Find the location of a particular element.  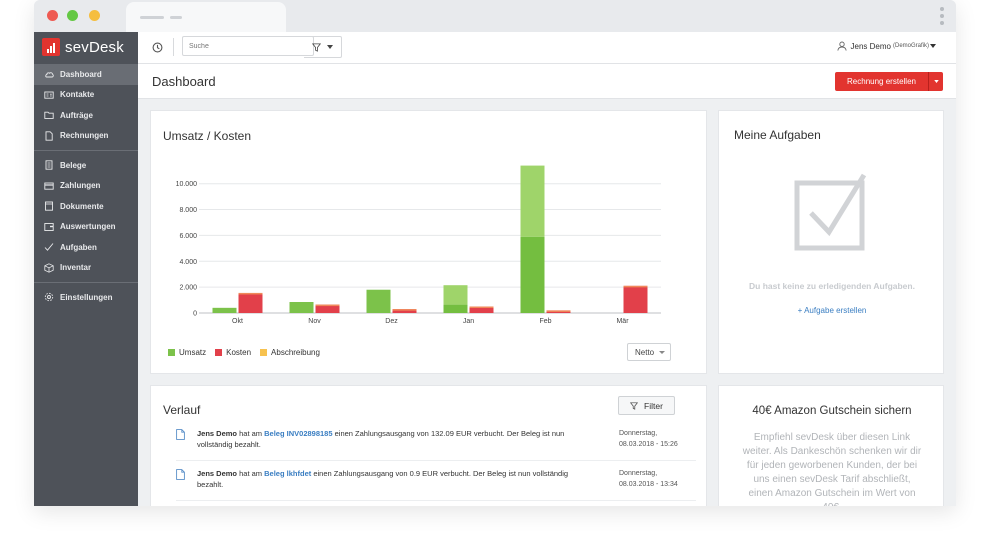

sidebar-item-belege: Belege is located at coordinates (86, 165).